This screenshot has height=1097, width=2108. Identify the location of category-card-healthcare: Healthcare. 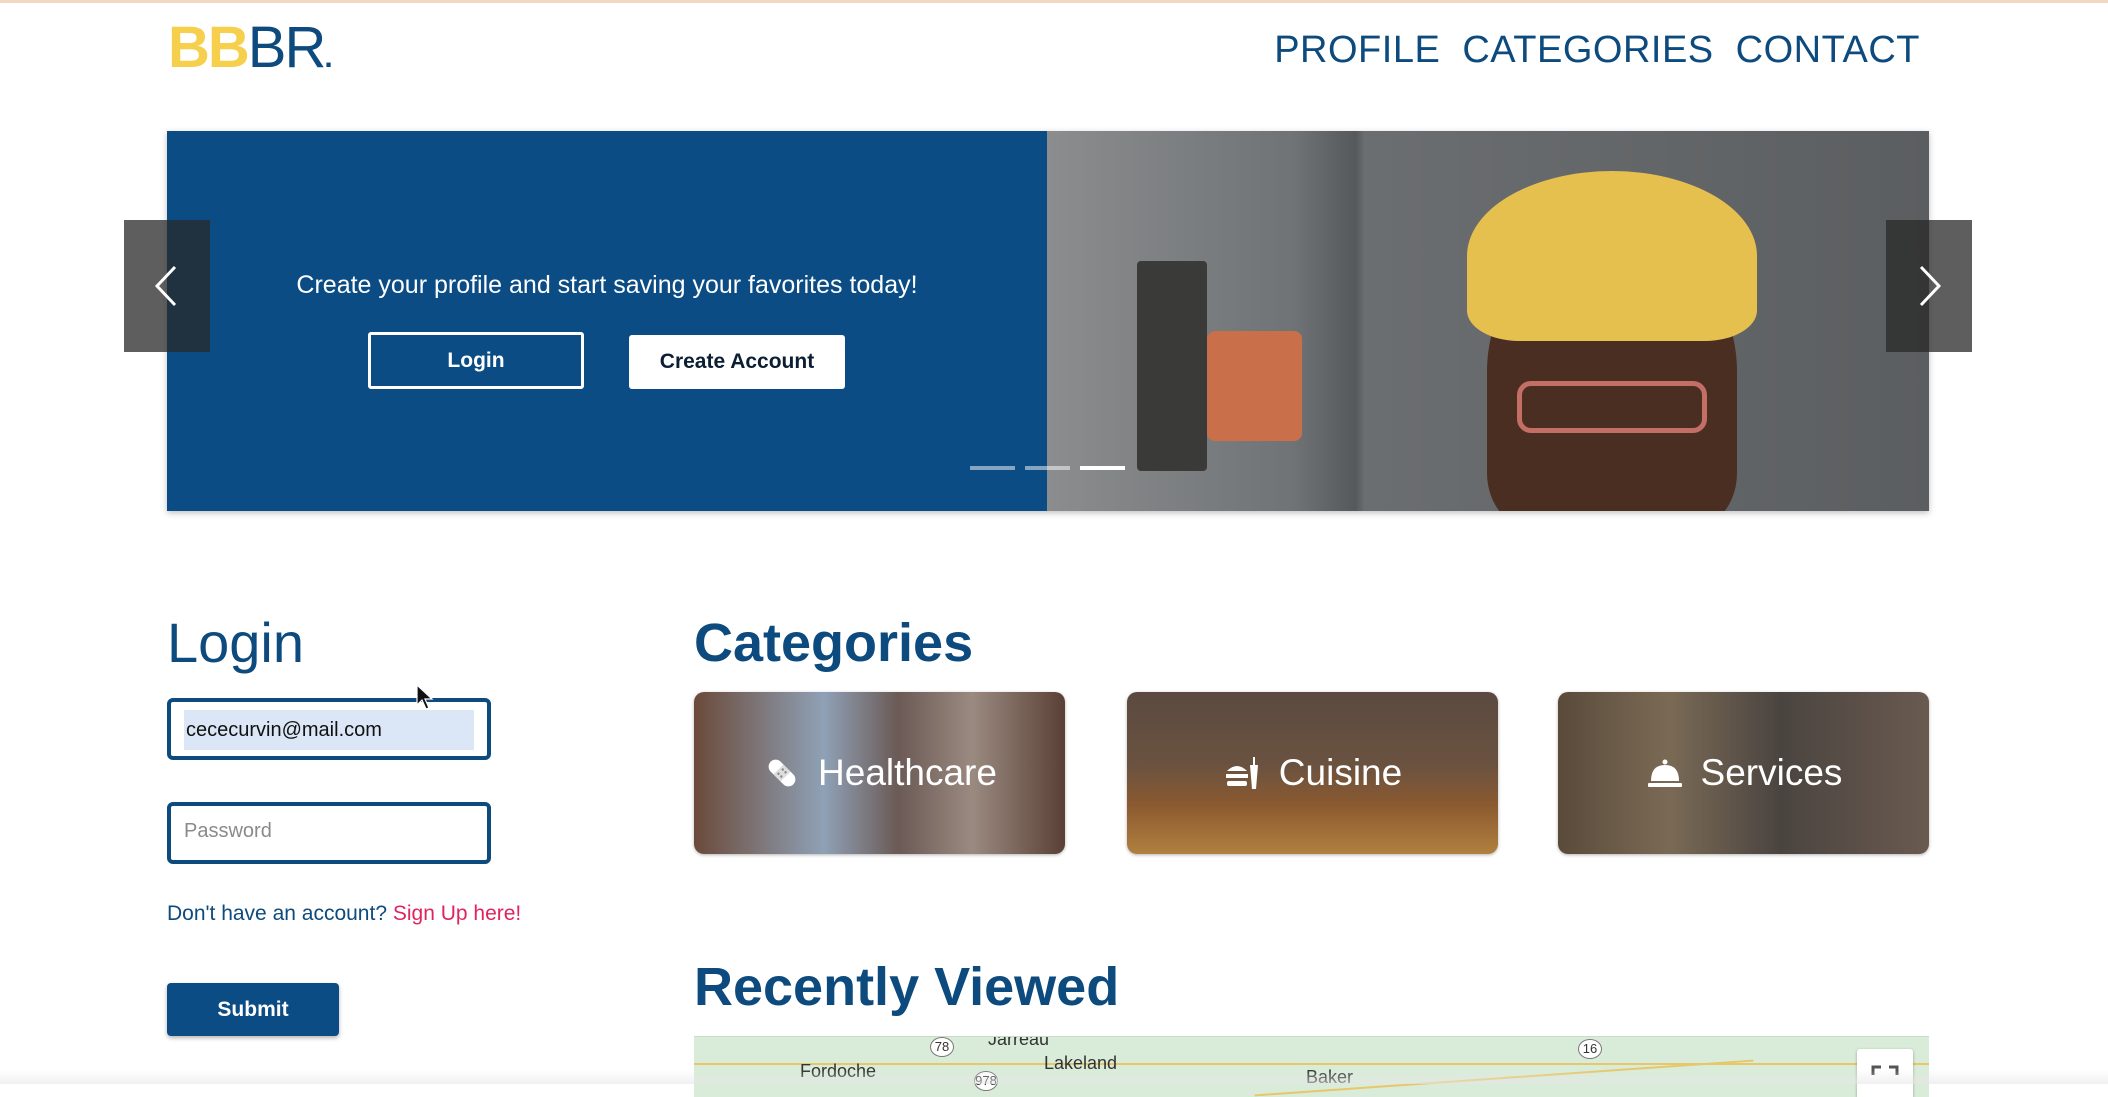
(879, 773).